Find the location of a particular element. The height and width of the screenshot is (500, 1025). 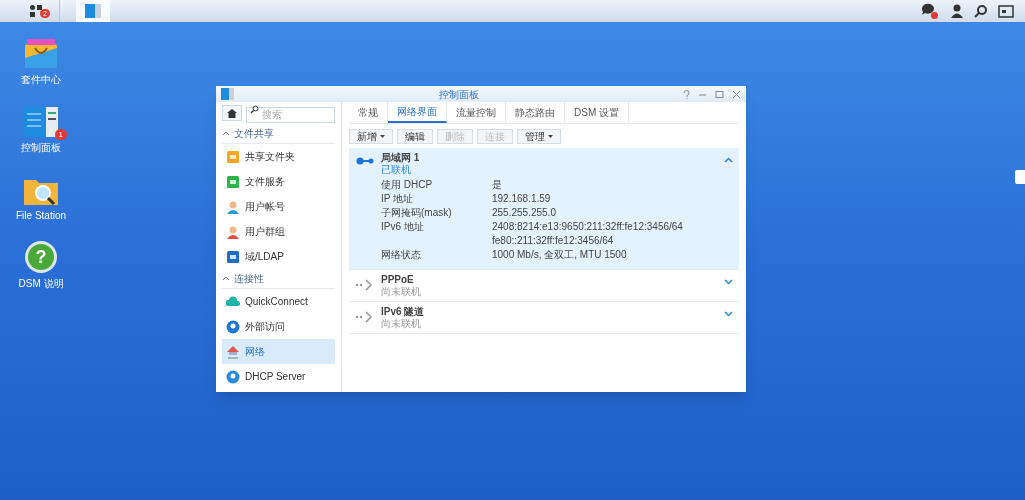

notification-badge: 1 is located at coordinates (60, 134).